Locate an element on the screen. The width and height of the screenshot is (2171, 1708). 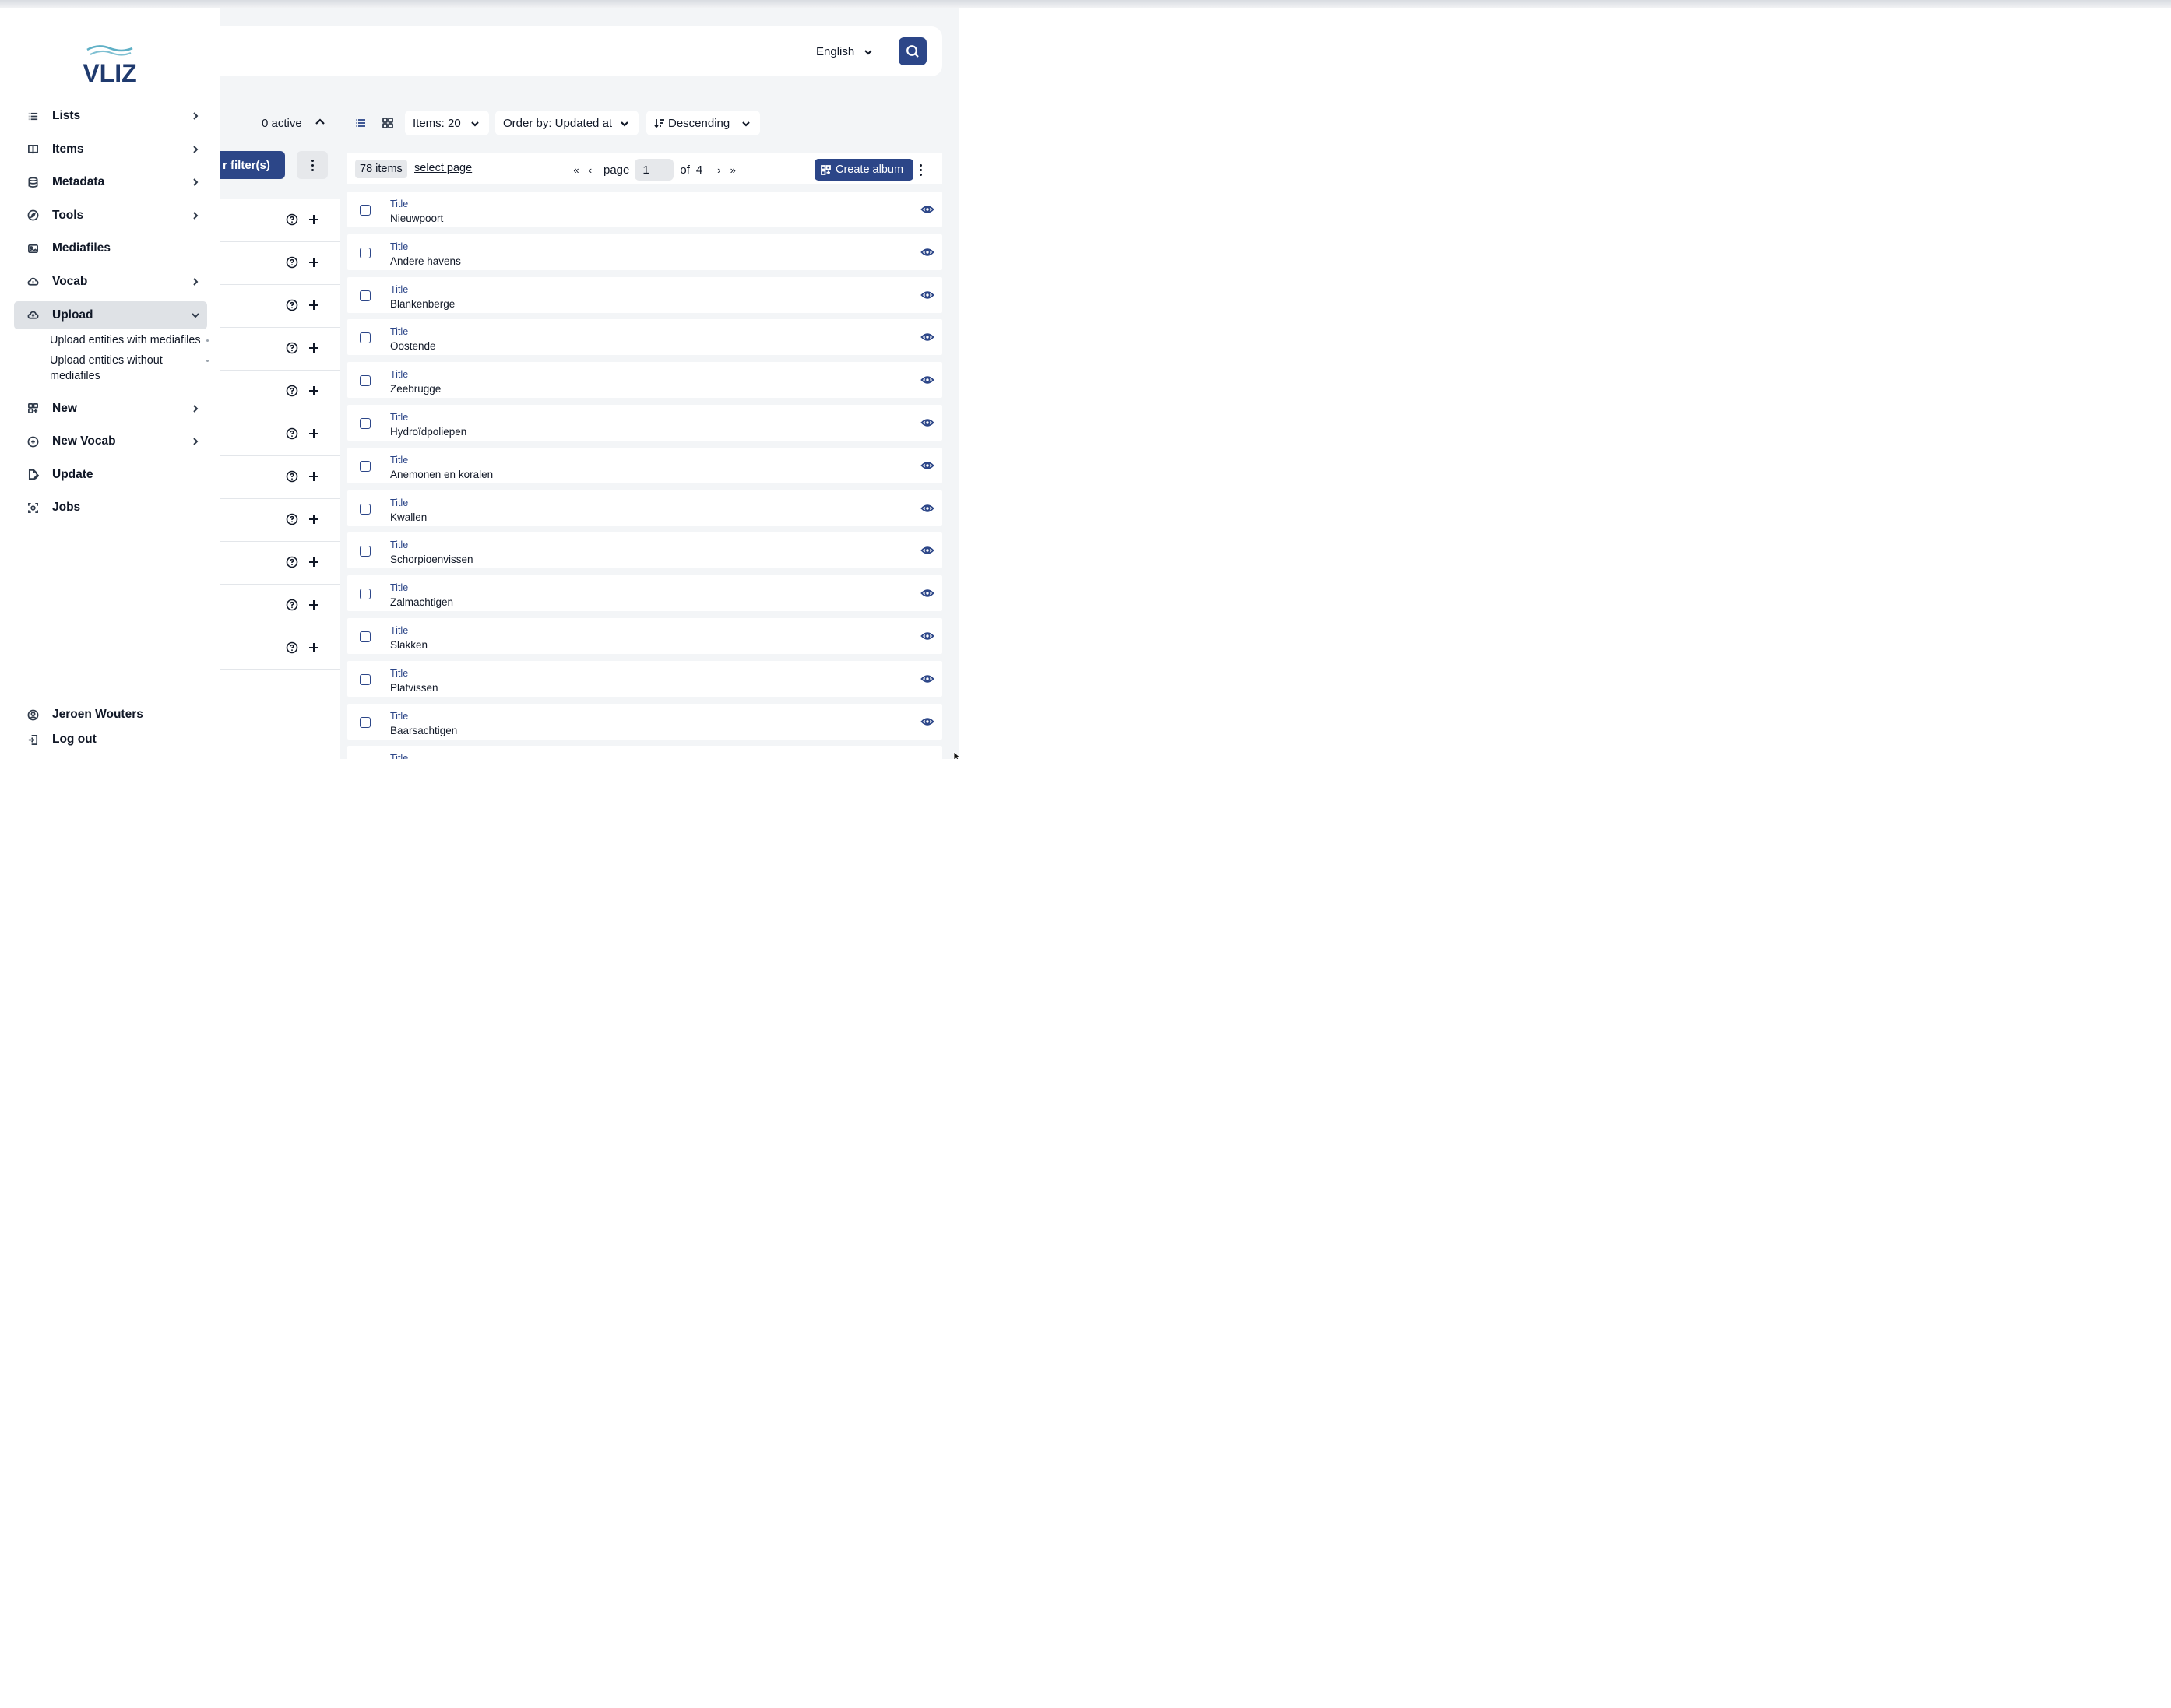
next-page-button: › is located at coordinates (719, 170).